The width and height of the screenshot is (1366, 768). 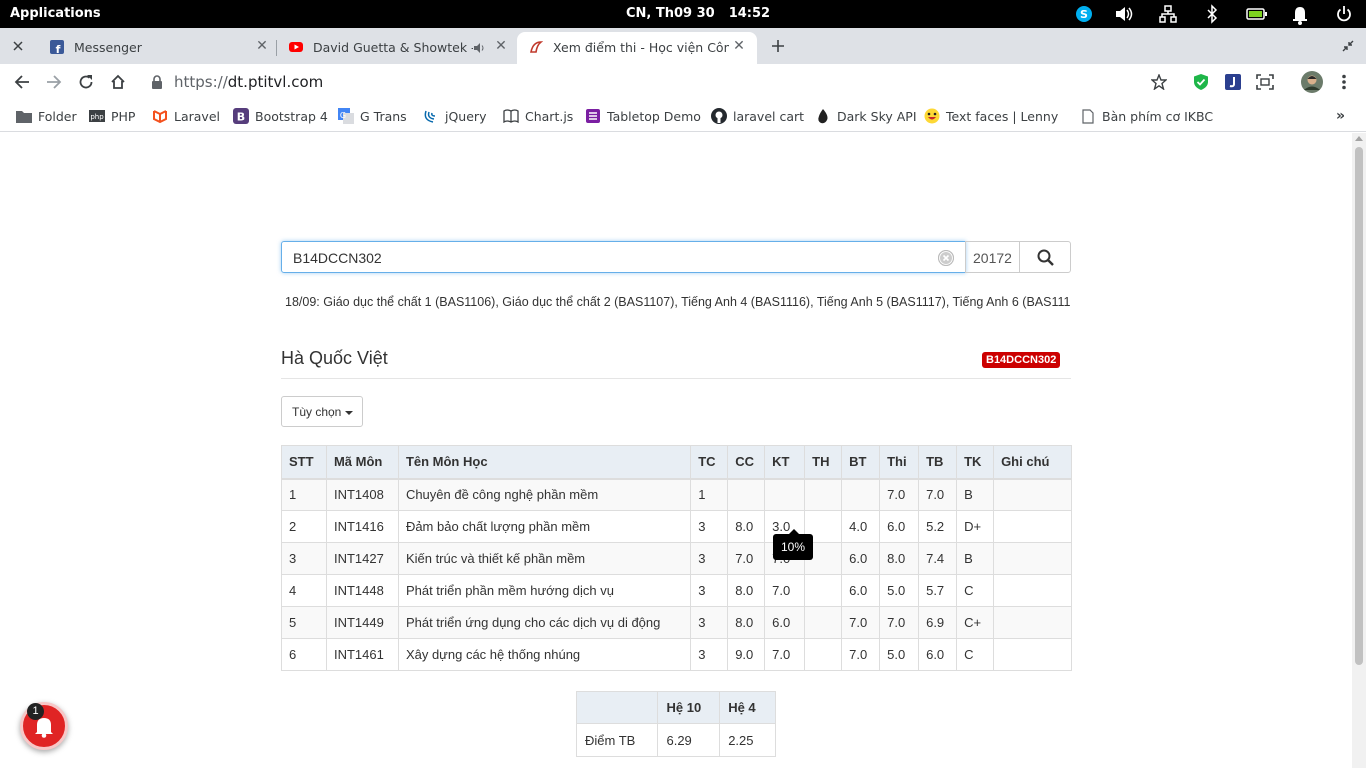 I want to click on tab-xem-diem-thi: Xem điểm thi - Học viện Công ng ✕, so click(x=637, y=48).